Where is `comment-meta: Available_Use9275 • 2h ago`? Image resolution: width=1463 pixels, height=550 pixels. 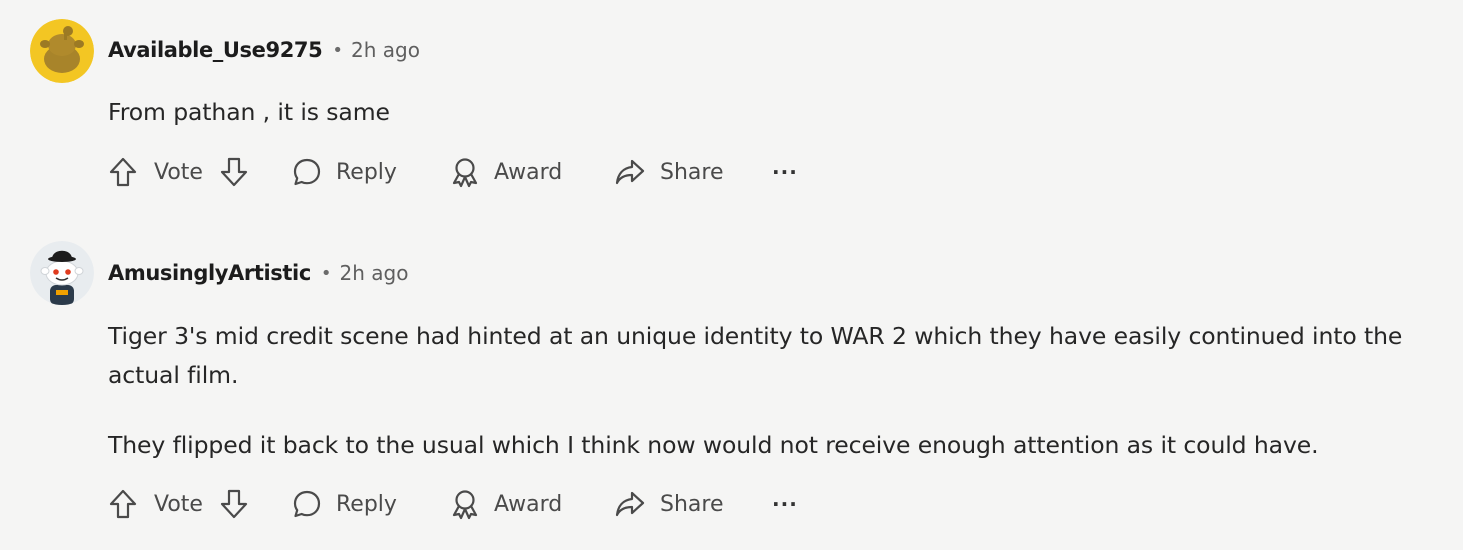
comment-meta: Available_Use9275 • 2h ago is located at coordinates (264, 50).